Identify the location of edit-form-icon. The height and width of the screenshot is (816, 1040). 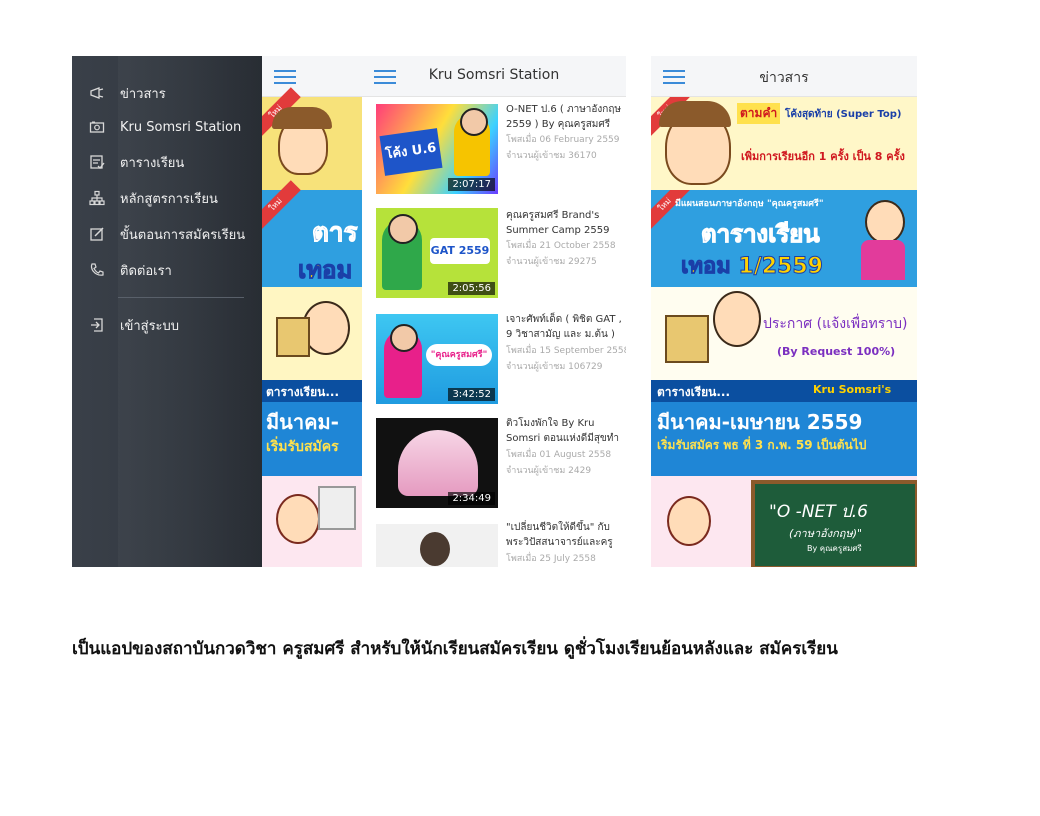
(97, 234).